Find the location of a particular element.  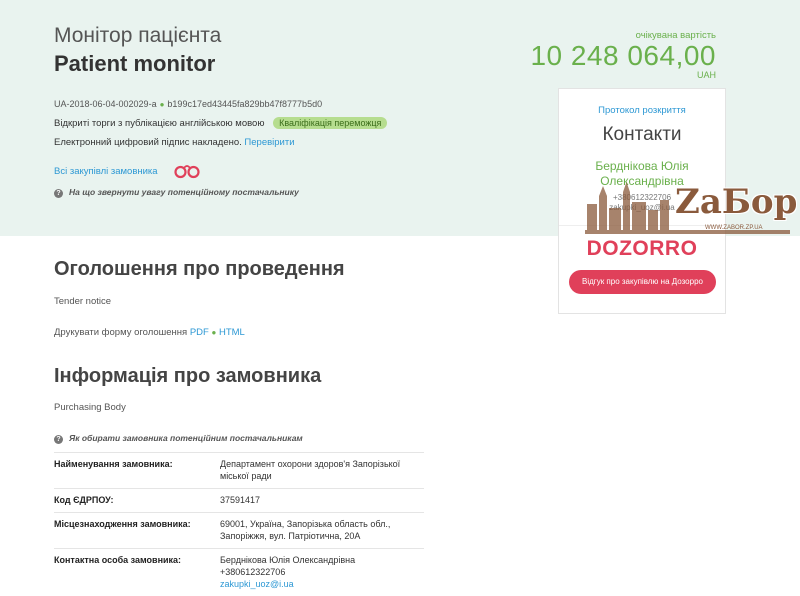

notice-section-title: Оголошення про проведення is located at coordinates (199, 269).